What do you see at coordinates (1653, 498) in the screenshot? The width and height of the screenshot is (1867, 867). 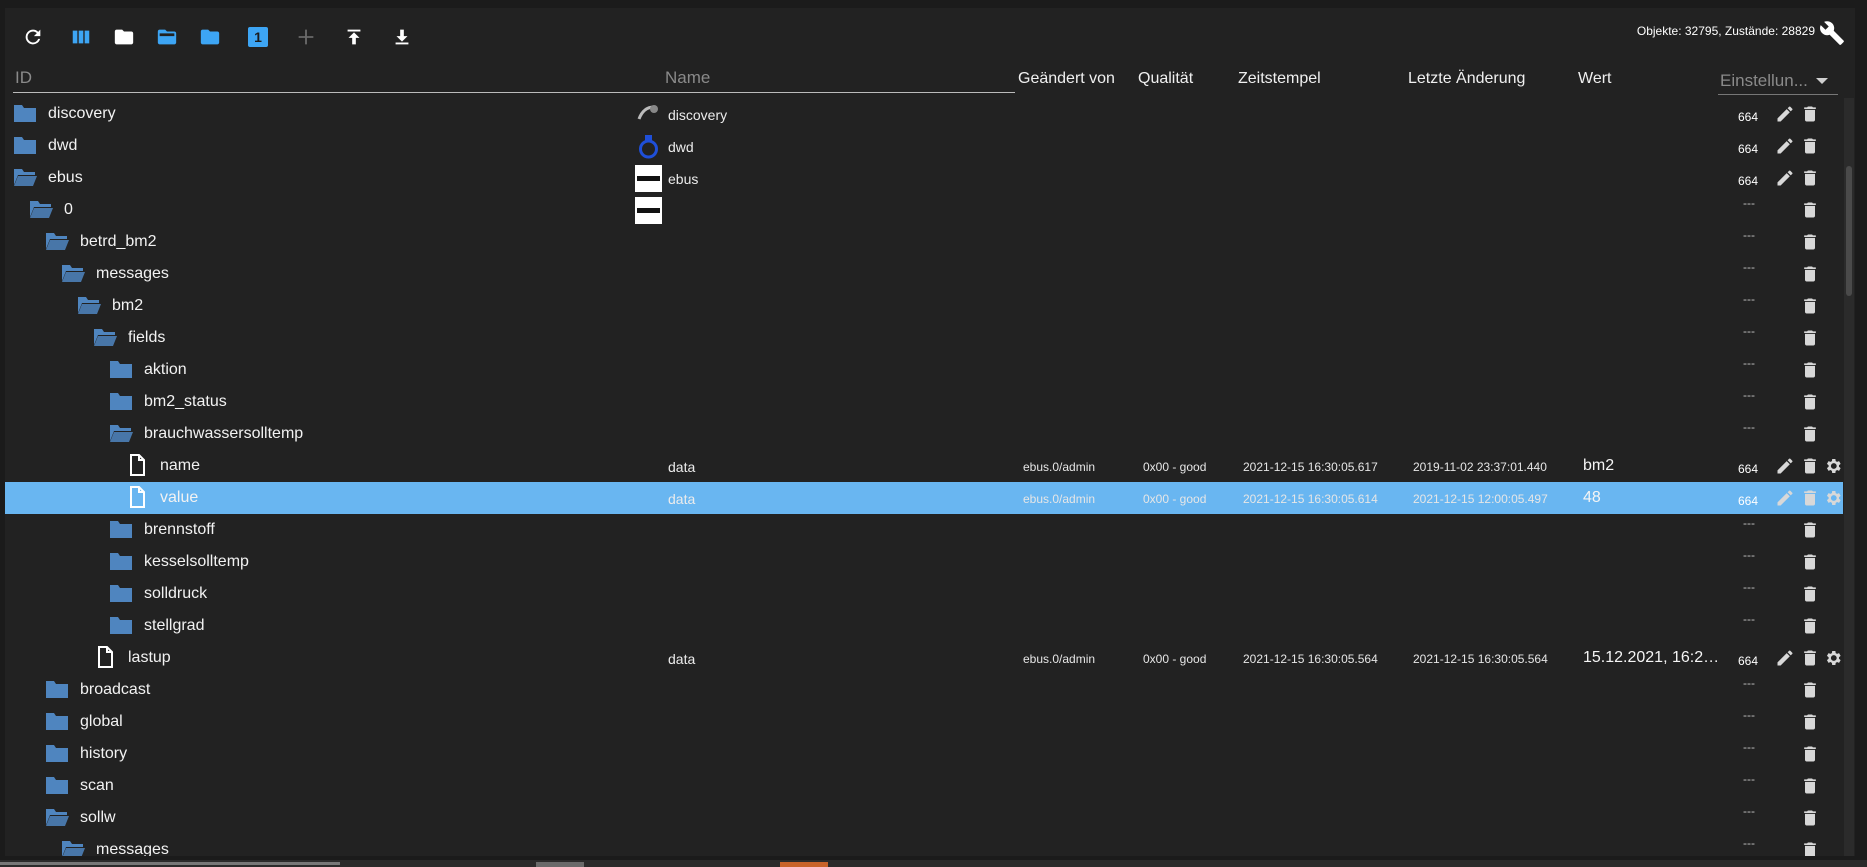 I see `row-value: 48` at bounding box center [1653, 498].